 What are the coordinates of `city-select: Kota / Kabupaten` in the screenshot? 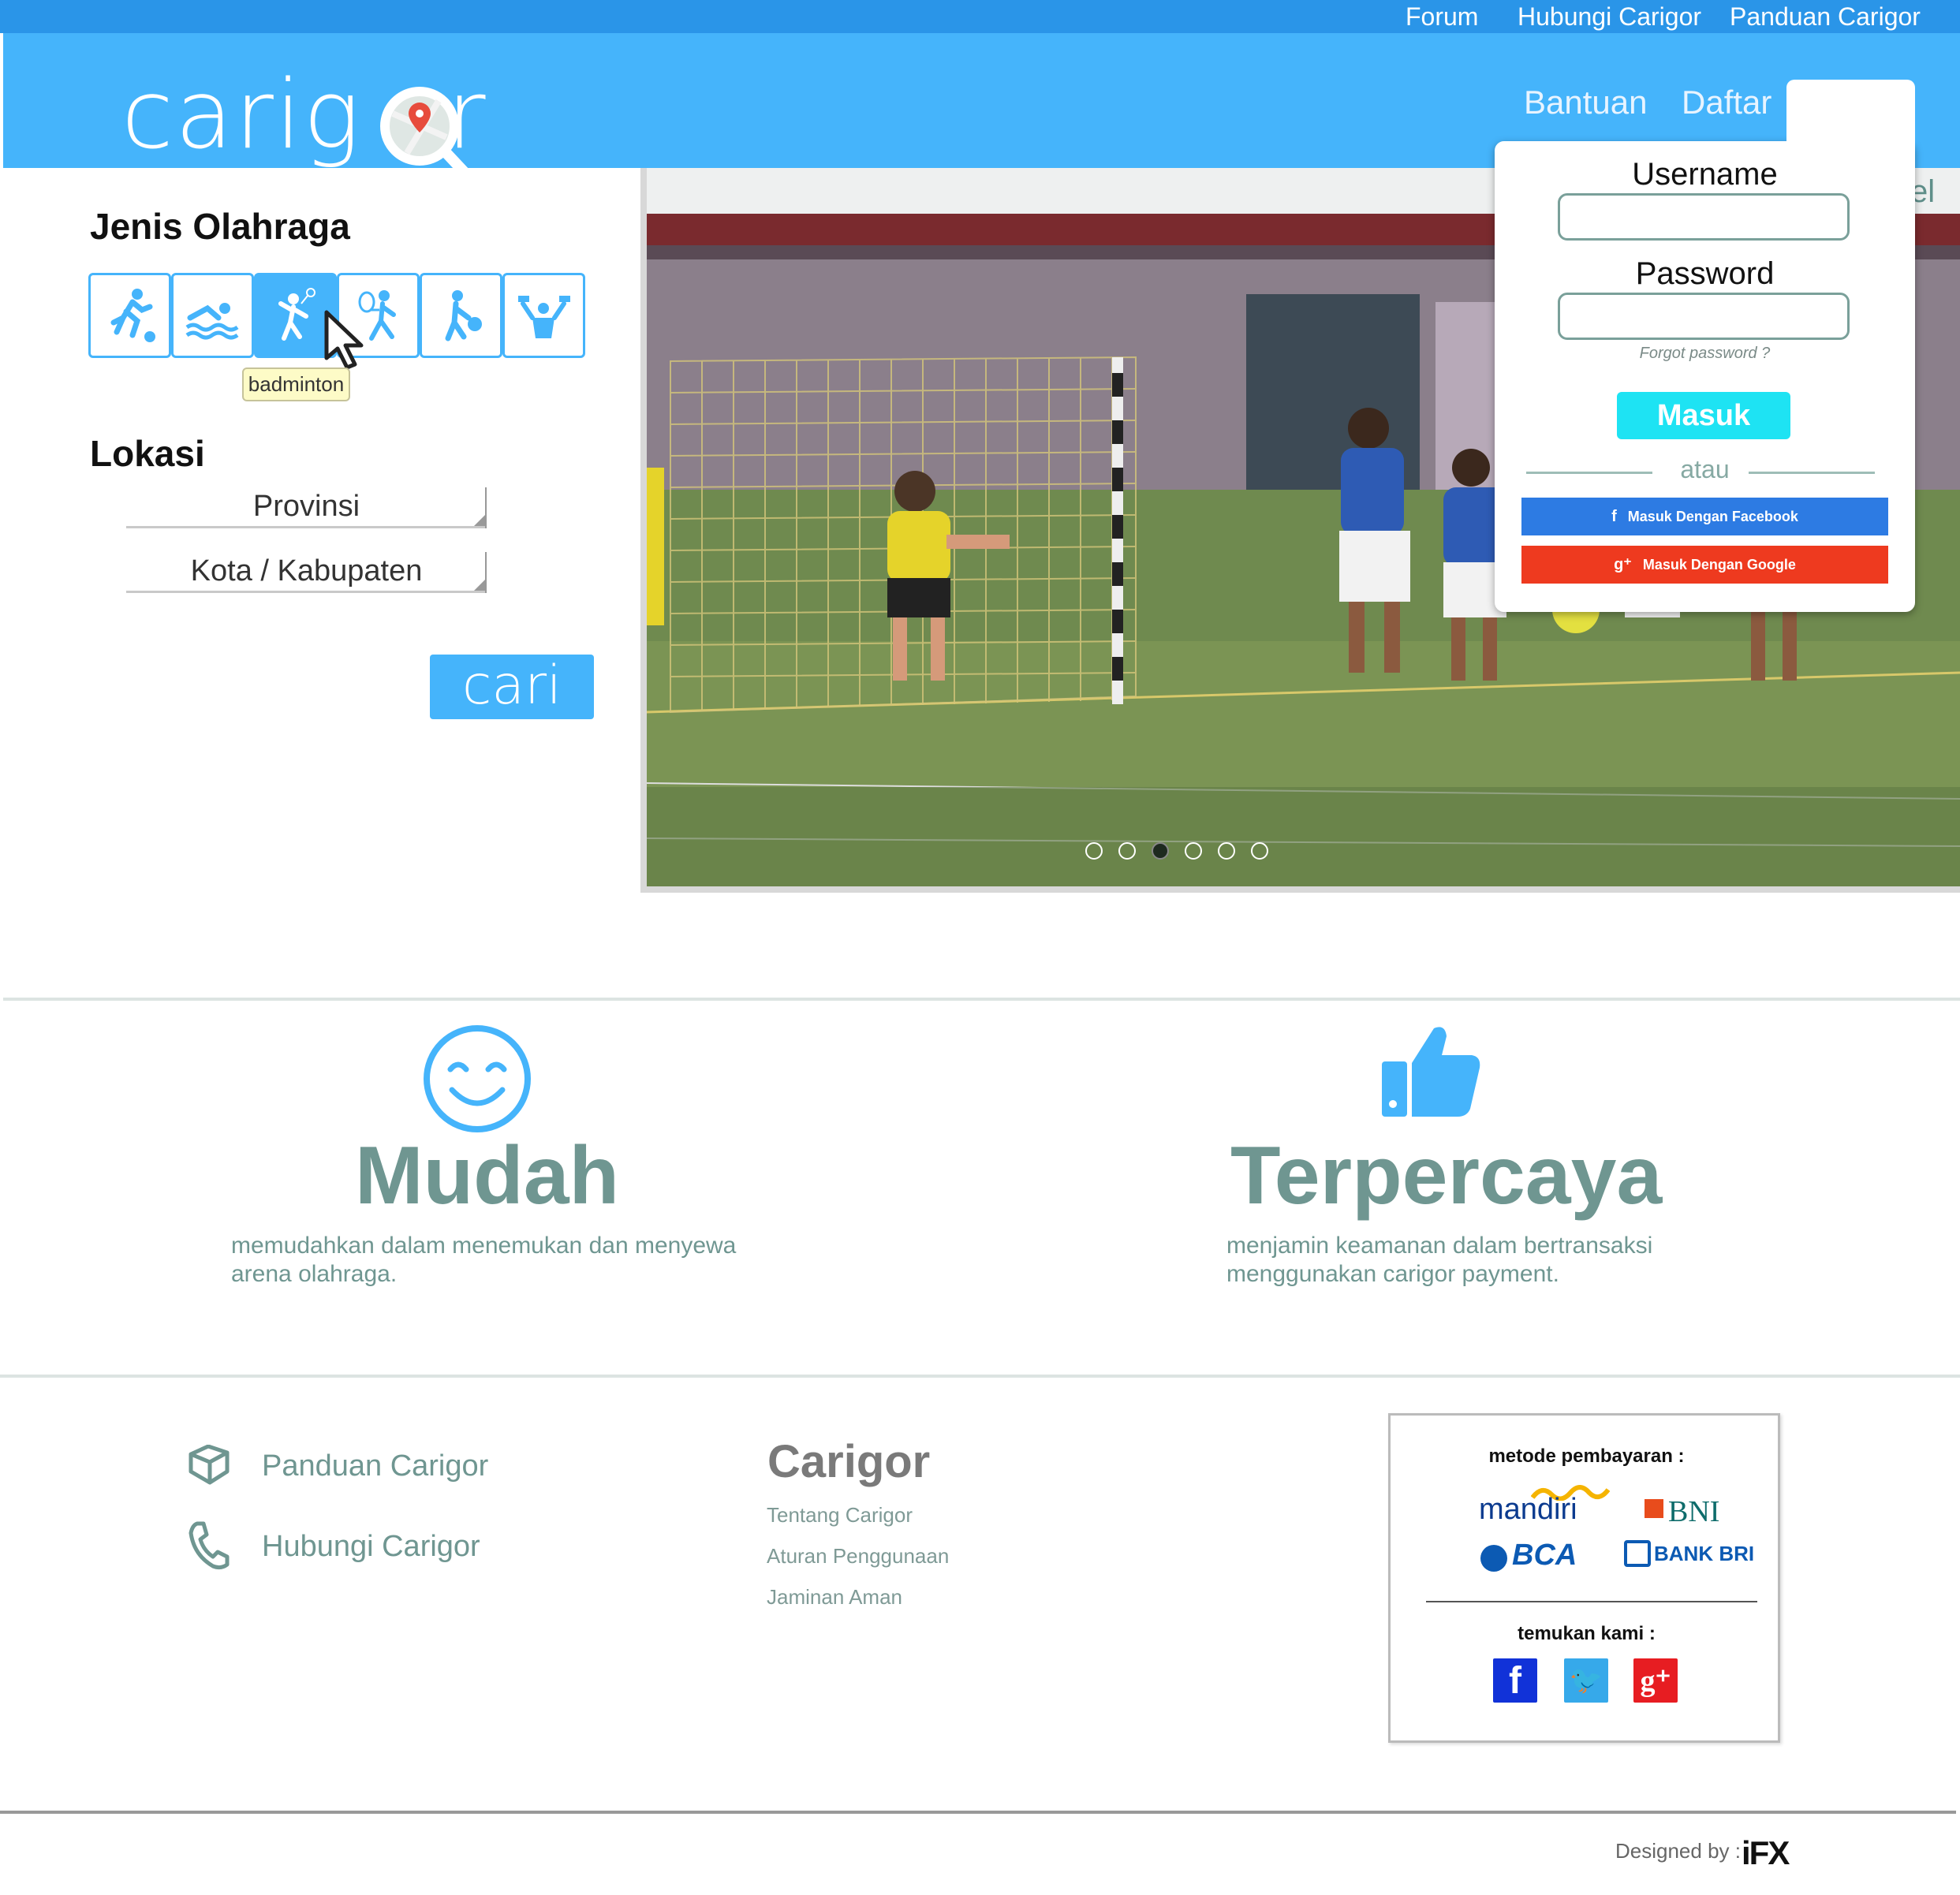 It's located at (306, 572).